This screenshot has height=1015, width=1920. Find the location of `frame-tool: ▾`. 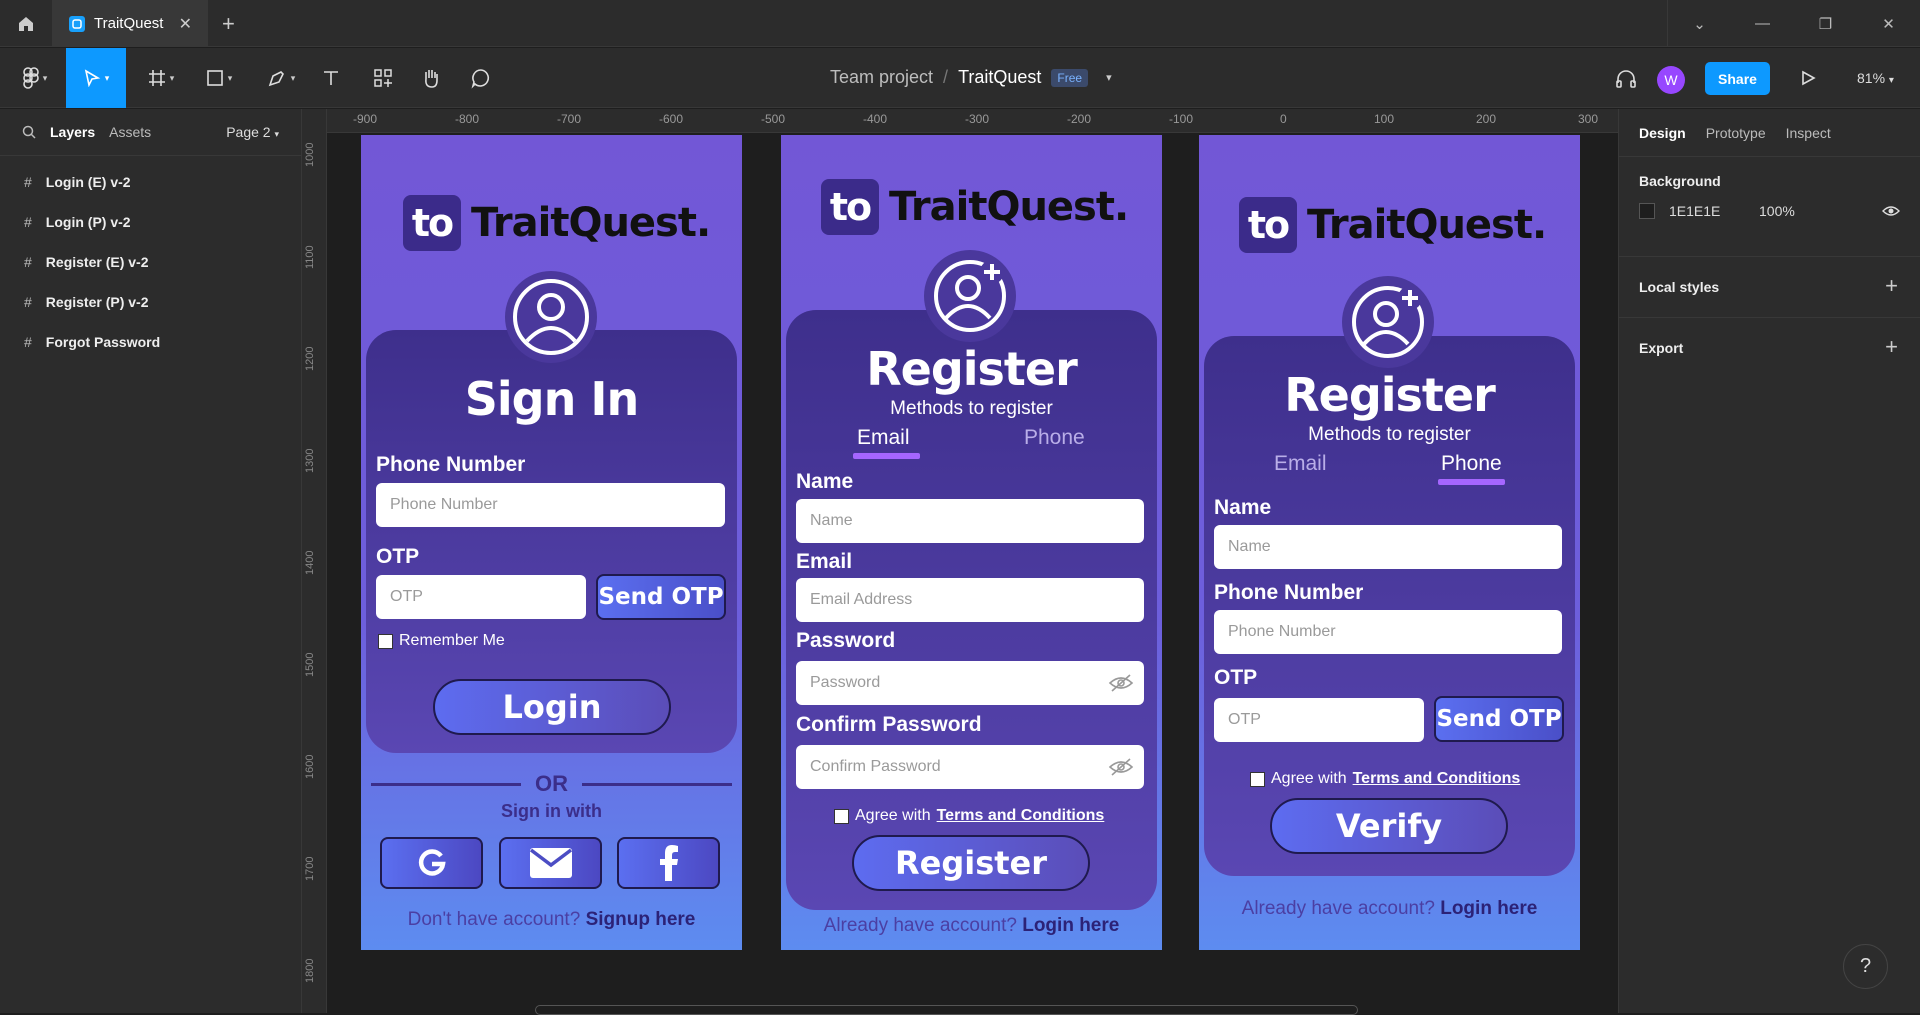

frame-tool: ▾ is located at coordinates (161, 78).